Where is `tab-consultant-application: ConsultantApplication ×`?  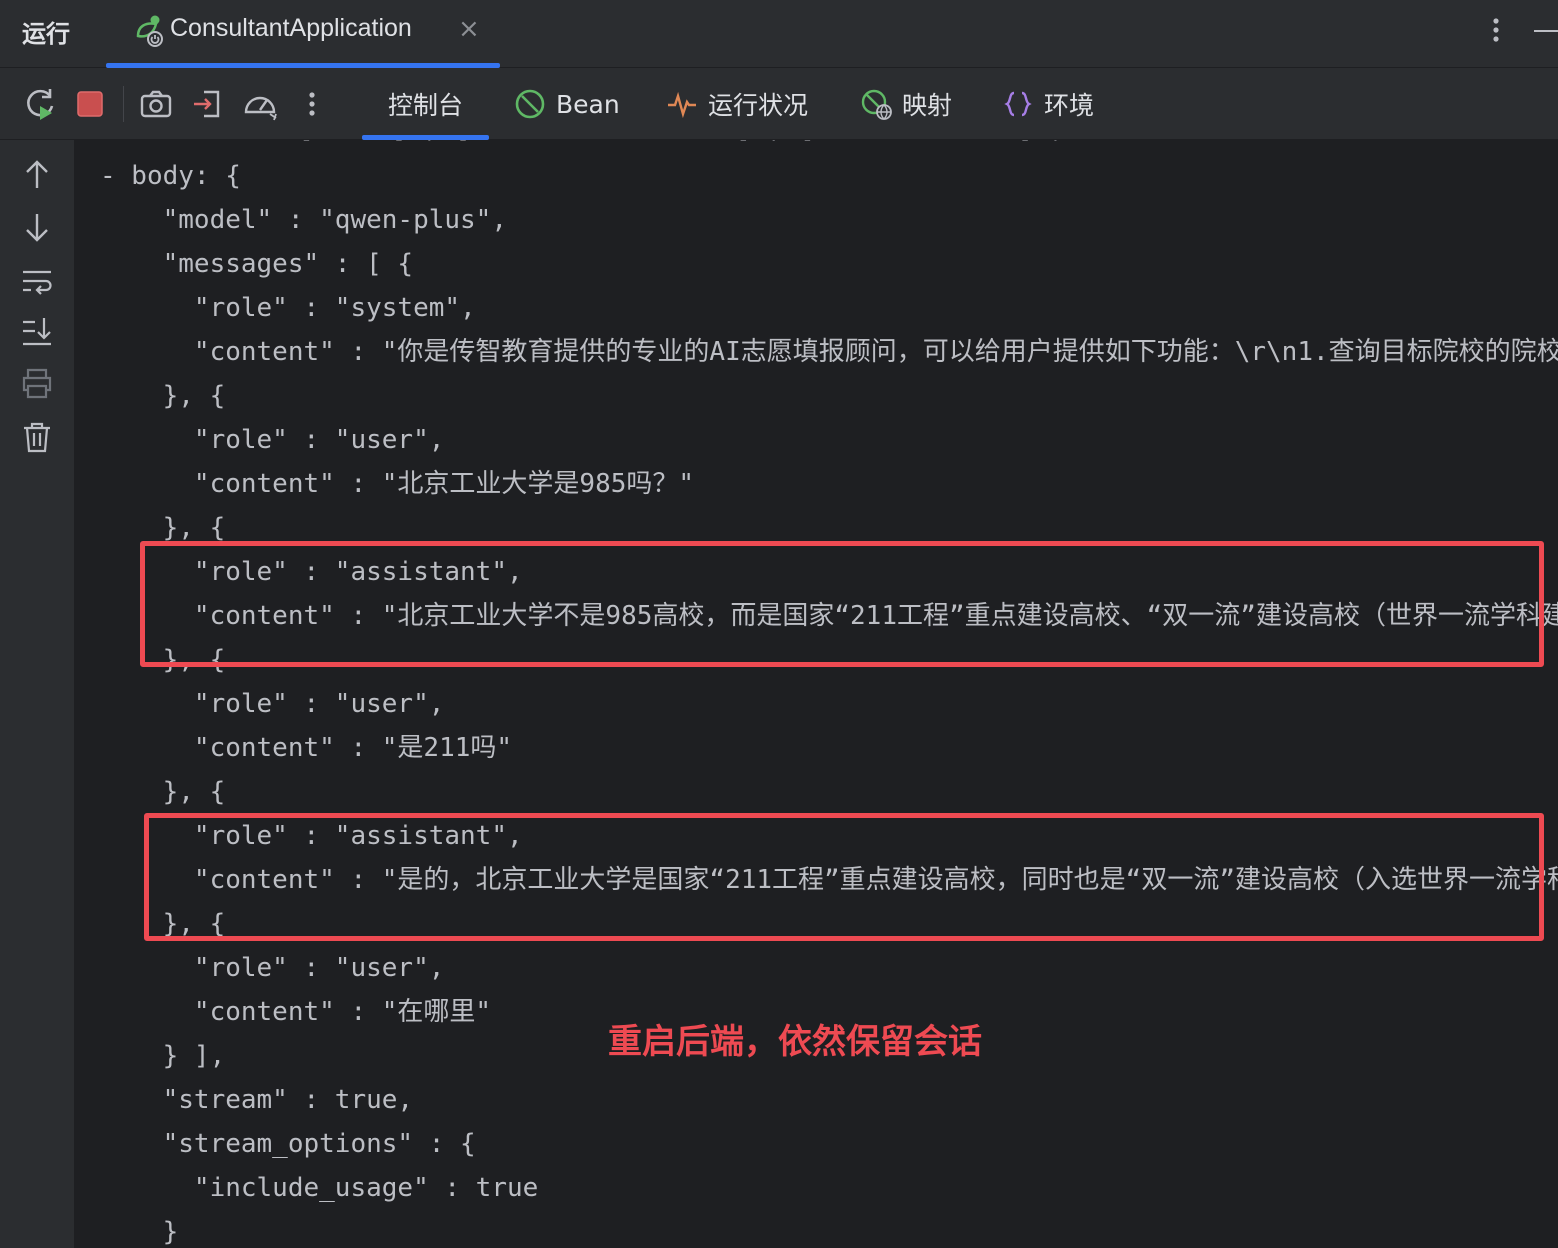 tab-consultant-application: ConsultantApplication × is located at coordinates (303, 34).